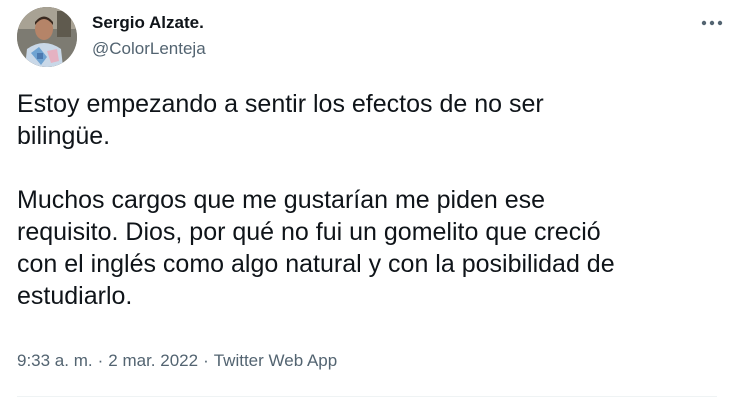  Describe the element at coordinates (153, 360) in the screenshot. I see `tweet-date: 2 mar. 2022` at that location.